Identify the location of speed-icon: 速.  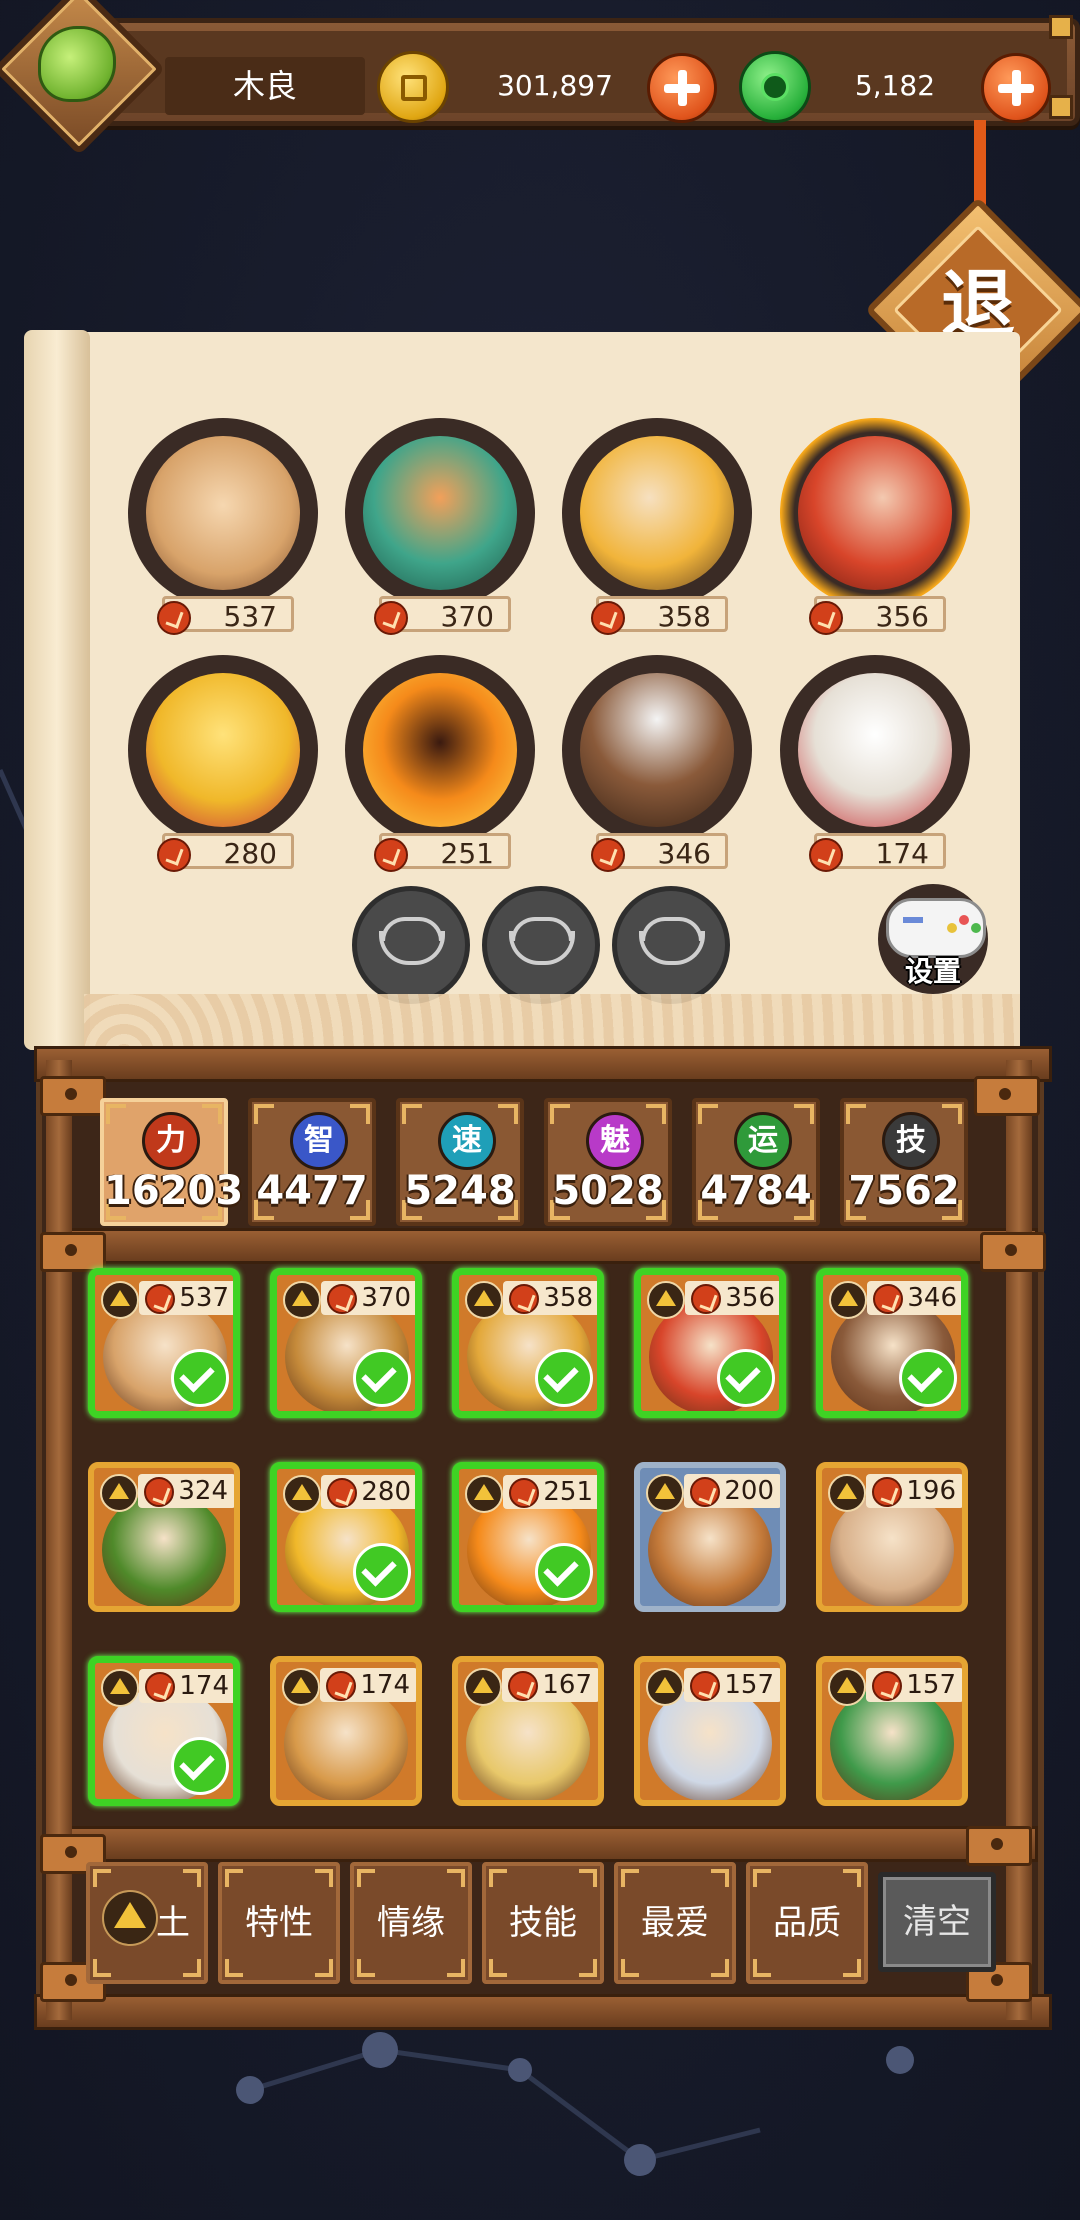
(467, 1141).